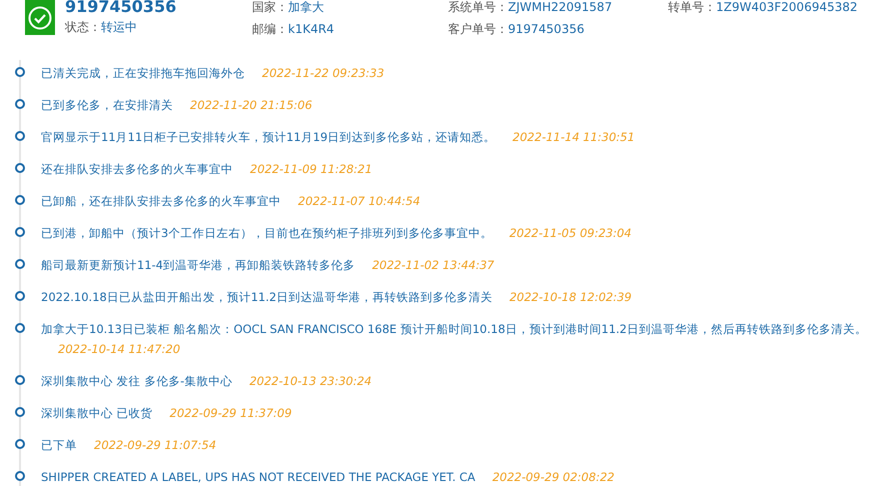 Image resolution: width=896 pixels, height=486 pixels. I want to click on event-time: 2022-09-29 11:37:09, so click(231, 413).